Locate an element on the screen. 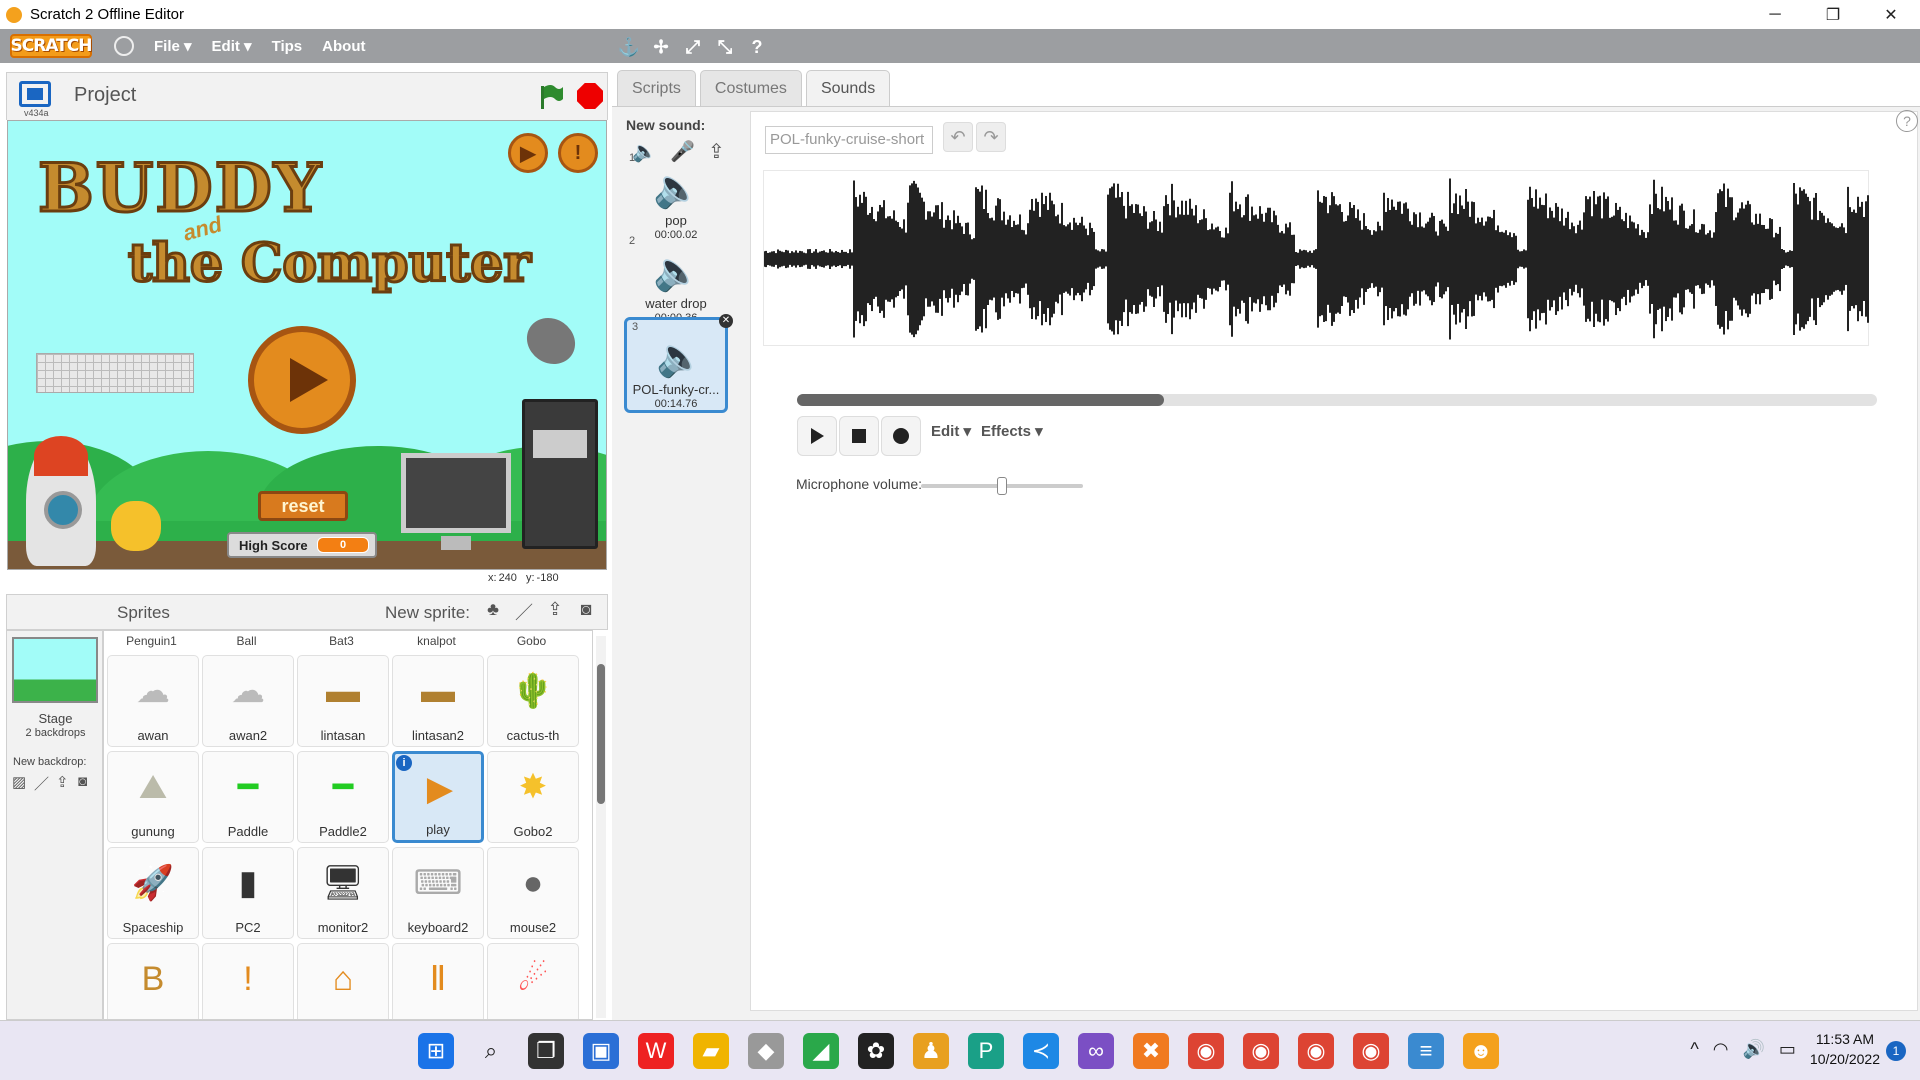 The width and height of the screenshot is (1920, 1080). pc-sprite is located at coordinates (560, 474).